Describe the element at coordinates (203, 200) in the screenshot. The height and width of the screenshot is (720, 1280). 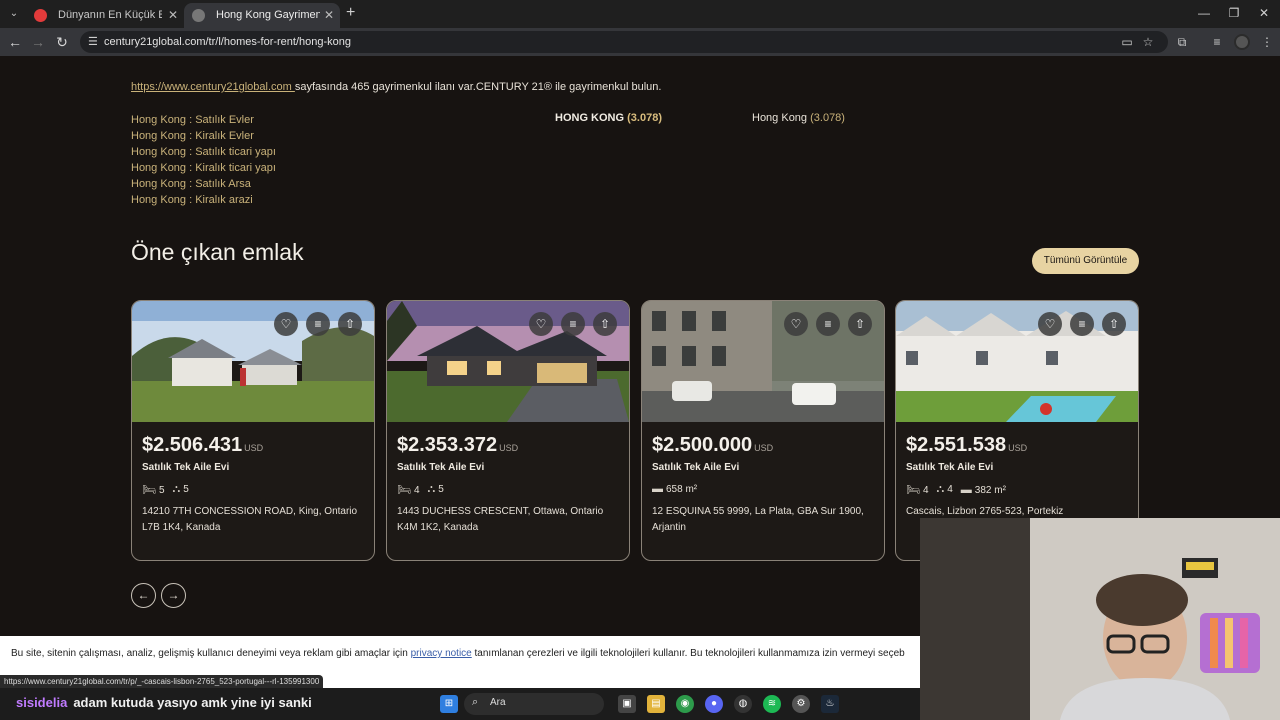
I see `quick-link: Hong Kong : Kiralık arazi` at that location.